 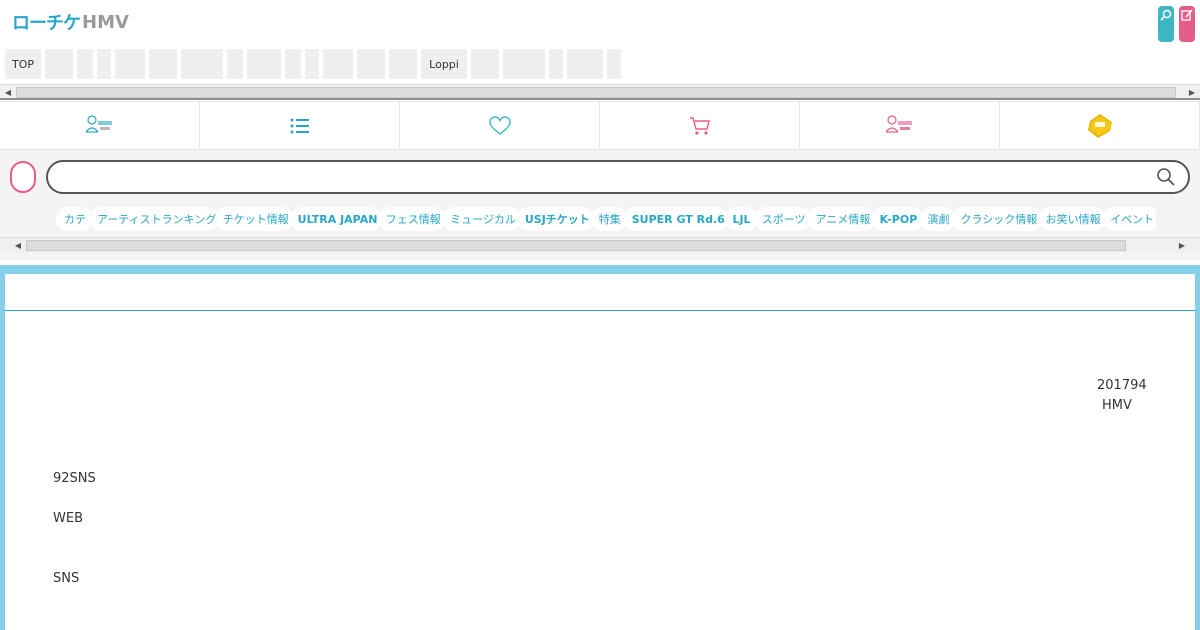 What do you see at coordinates (335, 219) in the screenshot?
I see `keyword-tag: ULTRA JAPAN` at bounding box center [335, 219].